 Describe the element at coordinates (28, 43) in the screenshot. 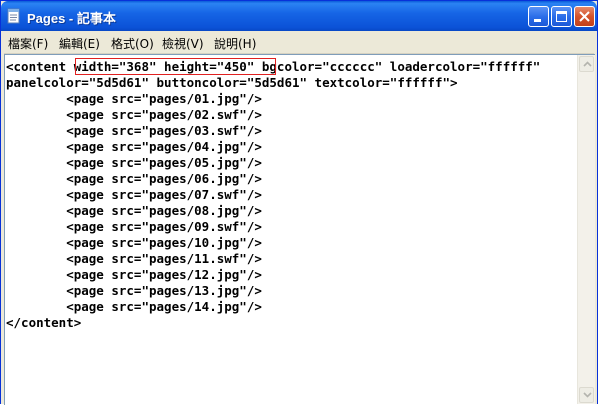

I see `menu-file: 檔案(F)` at that location.